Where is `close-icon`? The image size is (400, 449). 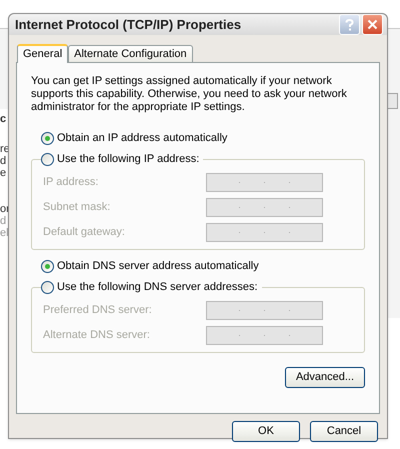
close-icon is located at coordinates (372, 24).